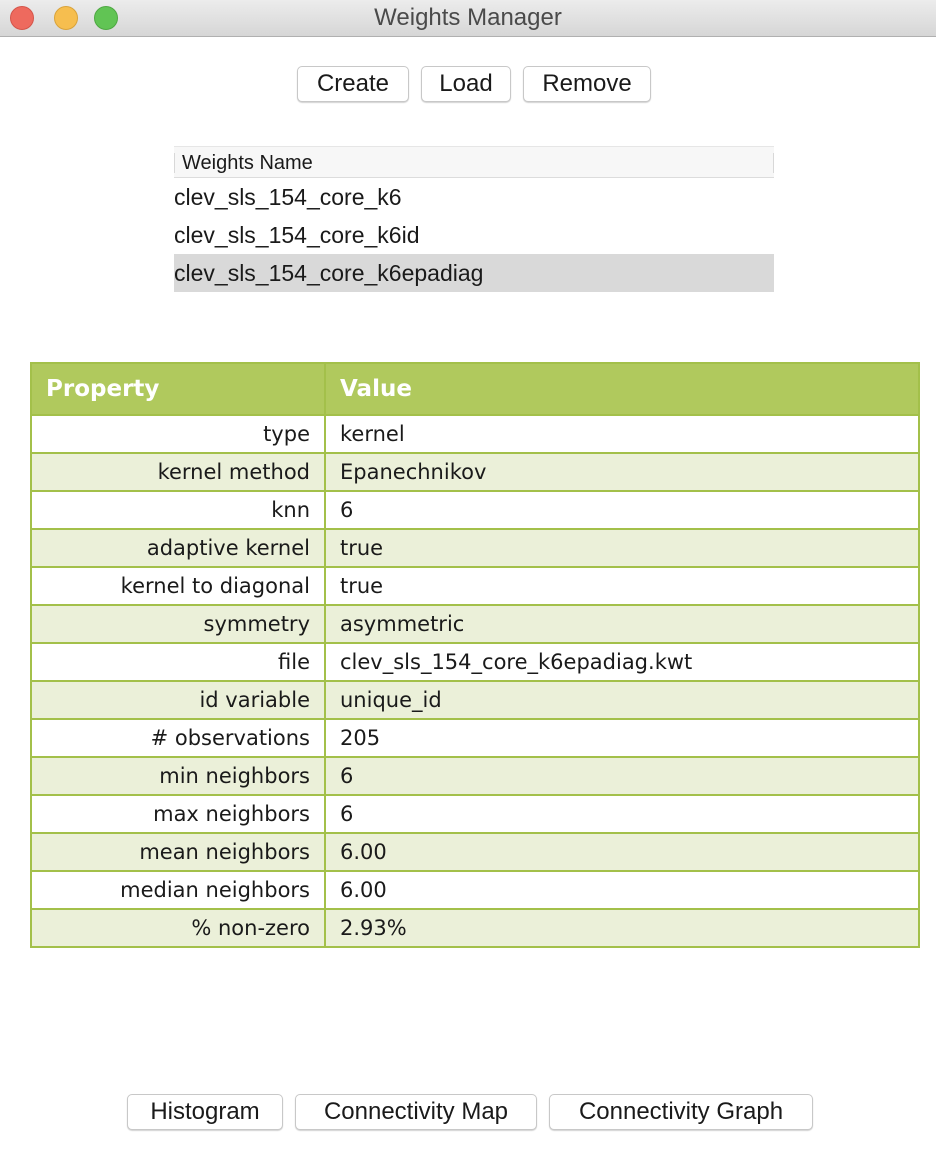 The width and height of the screenshot is (936, 1152). What do you see at coordinates (178, 472) in the screenshot?
I see `property-name: kernel method` at bounding box center [178, 472].